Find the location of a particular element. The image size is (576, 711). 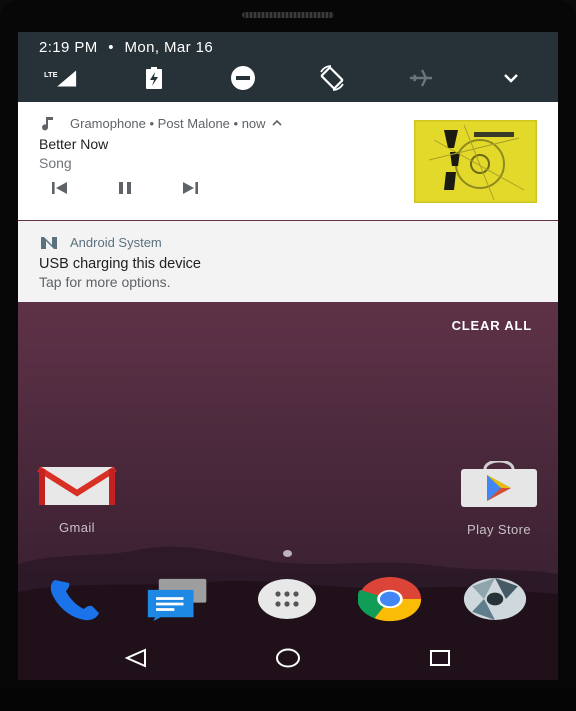

android-n-icon is located at coordinates (49, 242).